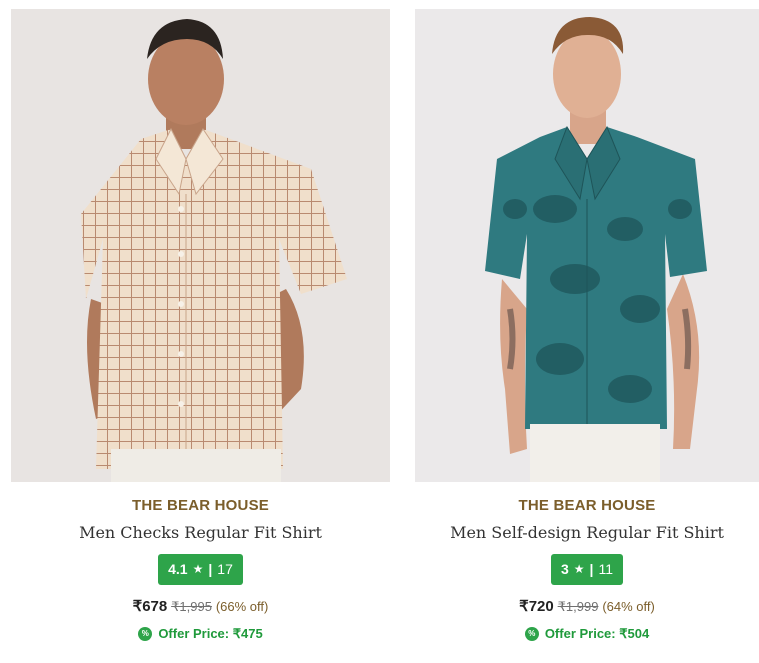 The height and width of the screenshot is (663, 759). I want to click on review-count: 11, so click(606, 569).